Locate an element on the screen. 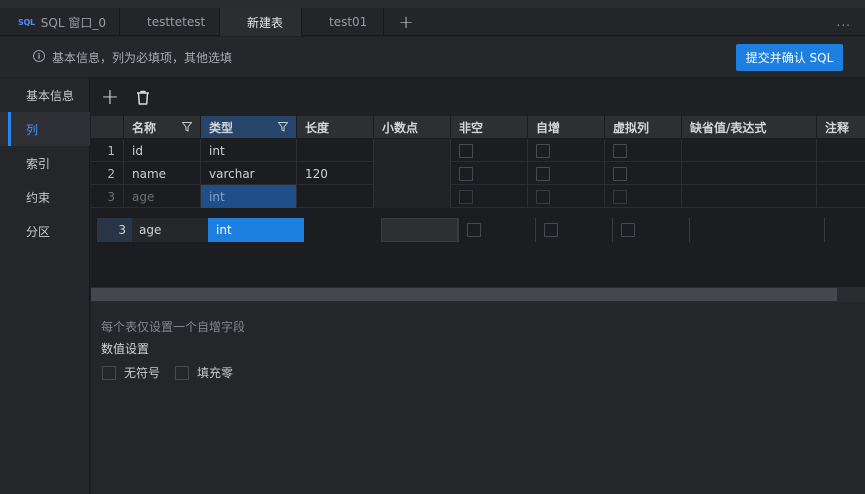 The height and width of the screenshot is (494, 865). header-label: 类型 is located at coordinates (221, 127).